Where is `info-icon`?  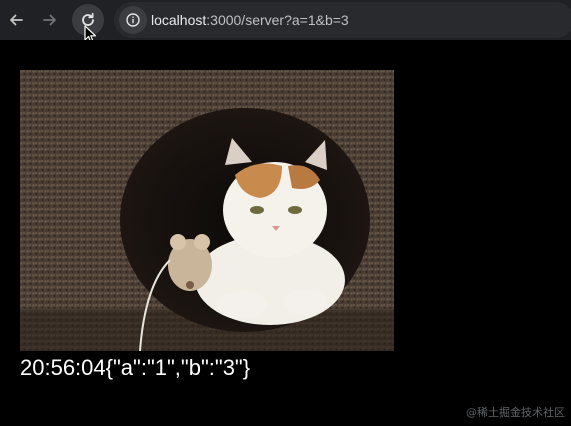 info-icon is located at coordinates (133, 20).